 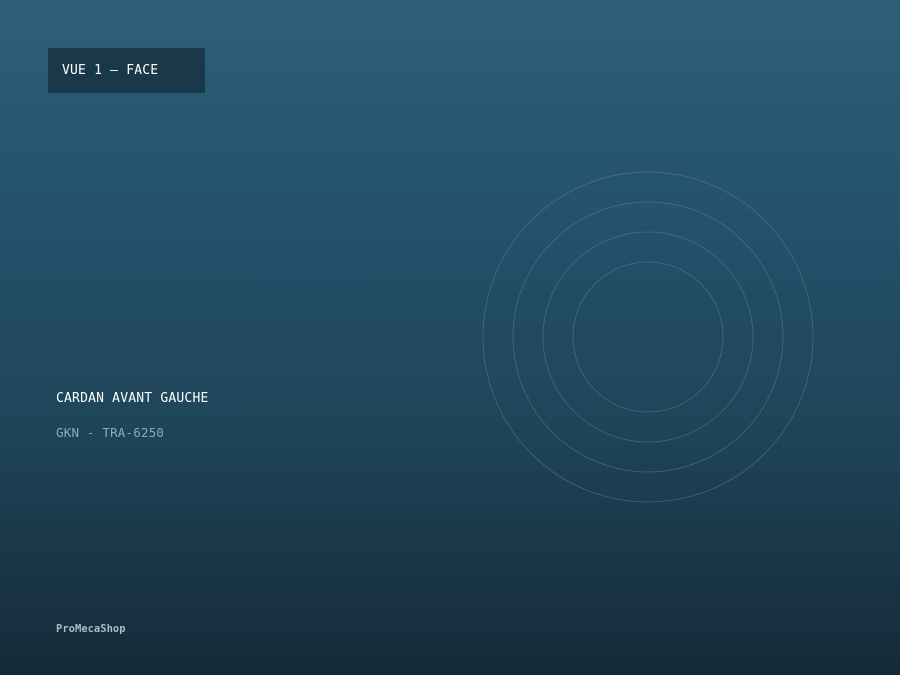 I want to click on view-label: VUE 1 — FACE, so click(x=110, y=70).